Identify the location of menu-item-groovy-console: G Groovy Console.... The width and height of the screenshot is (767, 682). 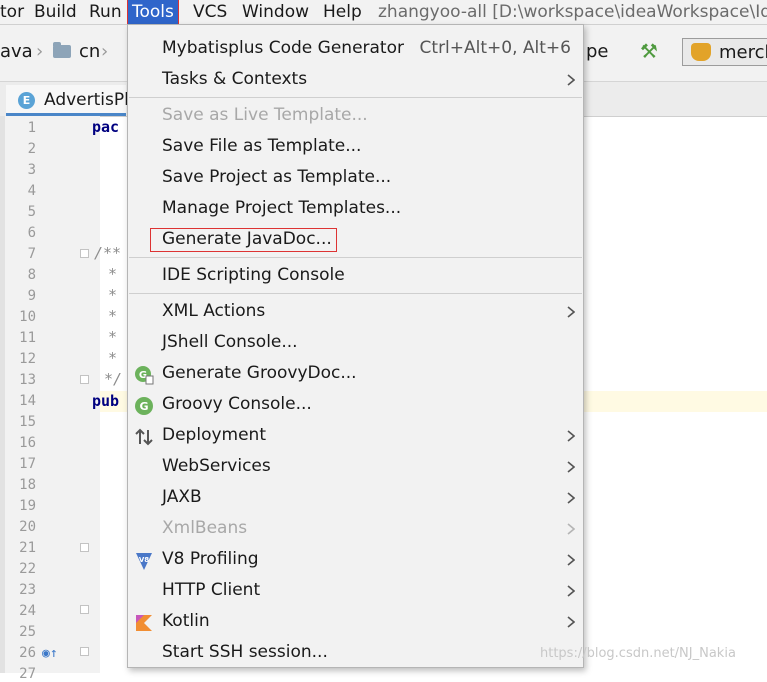
(355, 405).